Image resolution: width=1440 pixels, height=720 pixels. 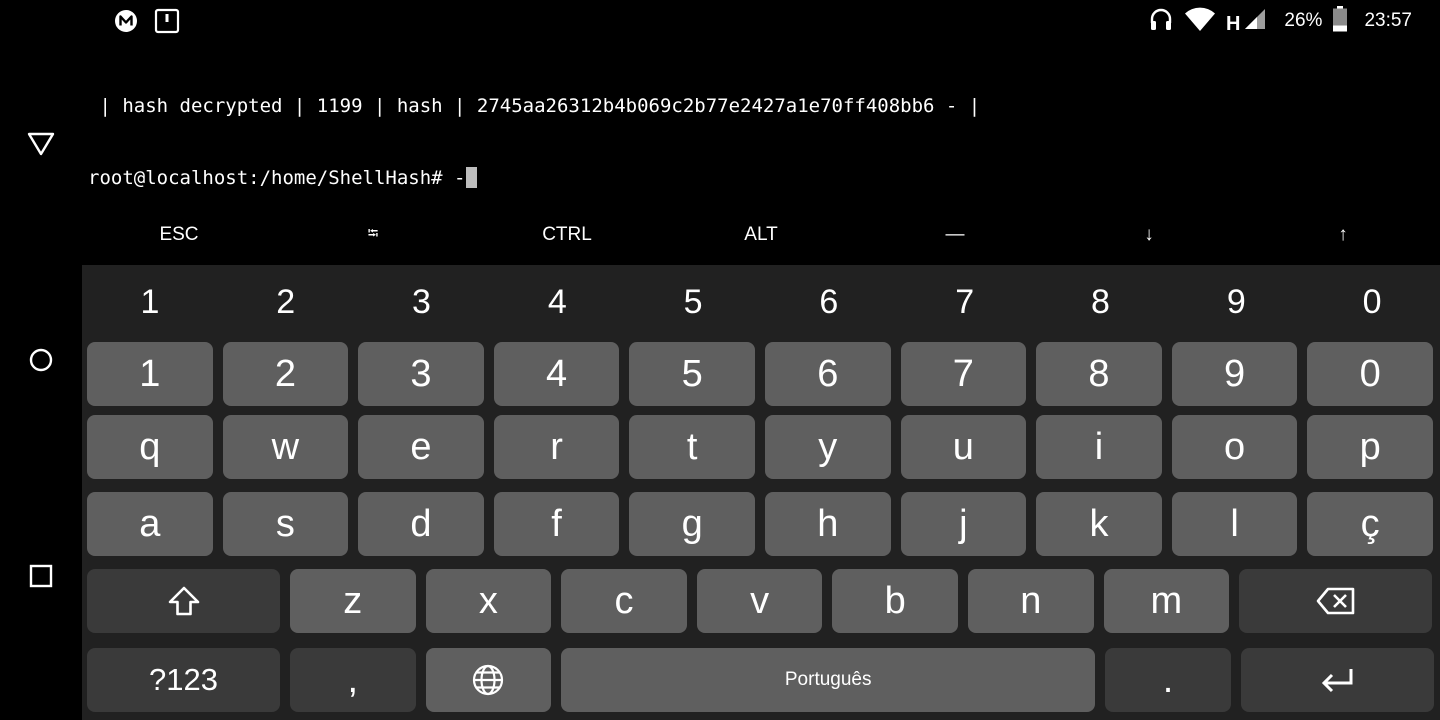 What do you see at coordinates (827, 374) in the screenshot?
I see `key-6: 6` at bounding box center [827, 374].